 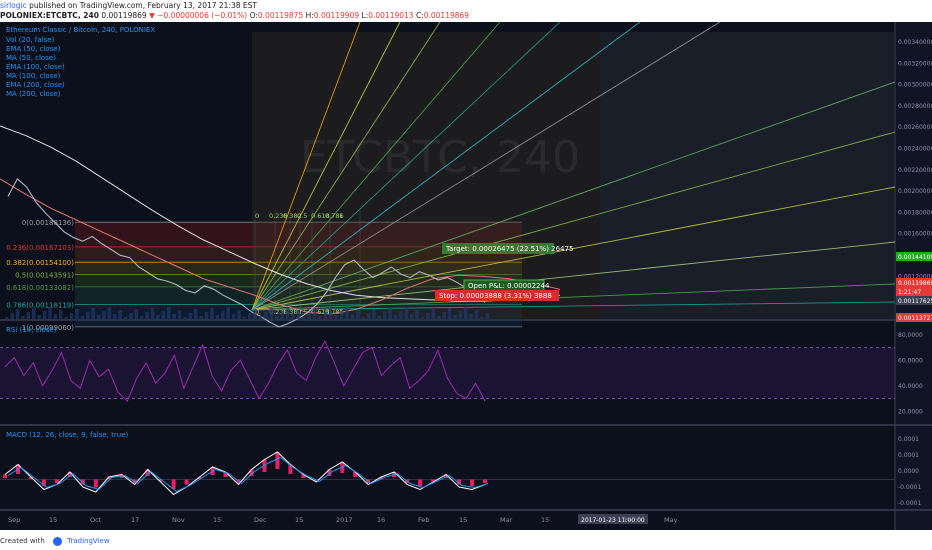 I want to click on last-price: 0.00119869, so click(x=124, y=15).